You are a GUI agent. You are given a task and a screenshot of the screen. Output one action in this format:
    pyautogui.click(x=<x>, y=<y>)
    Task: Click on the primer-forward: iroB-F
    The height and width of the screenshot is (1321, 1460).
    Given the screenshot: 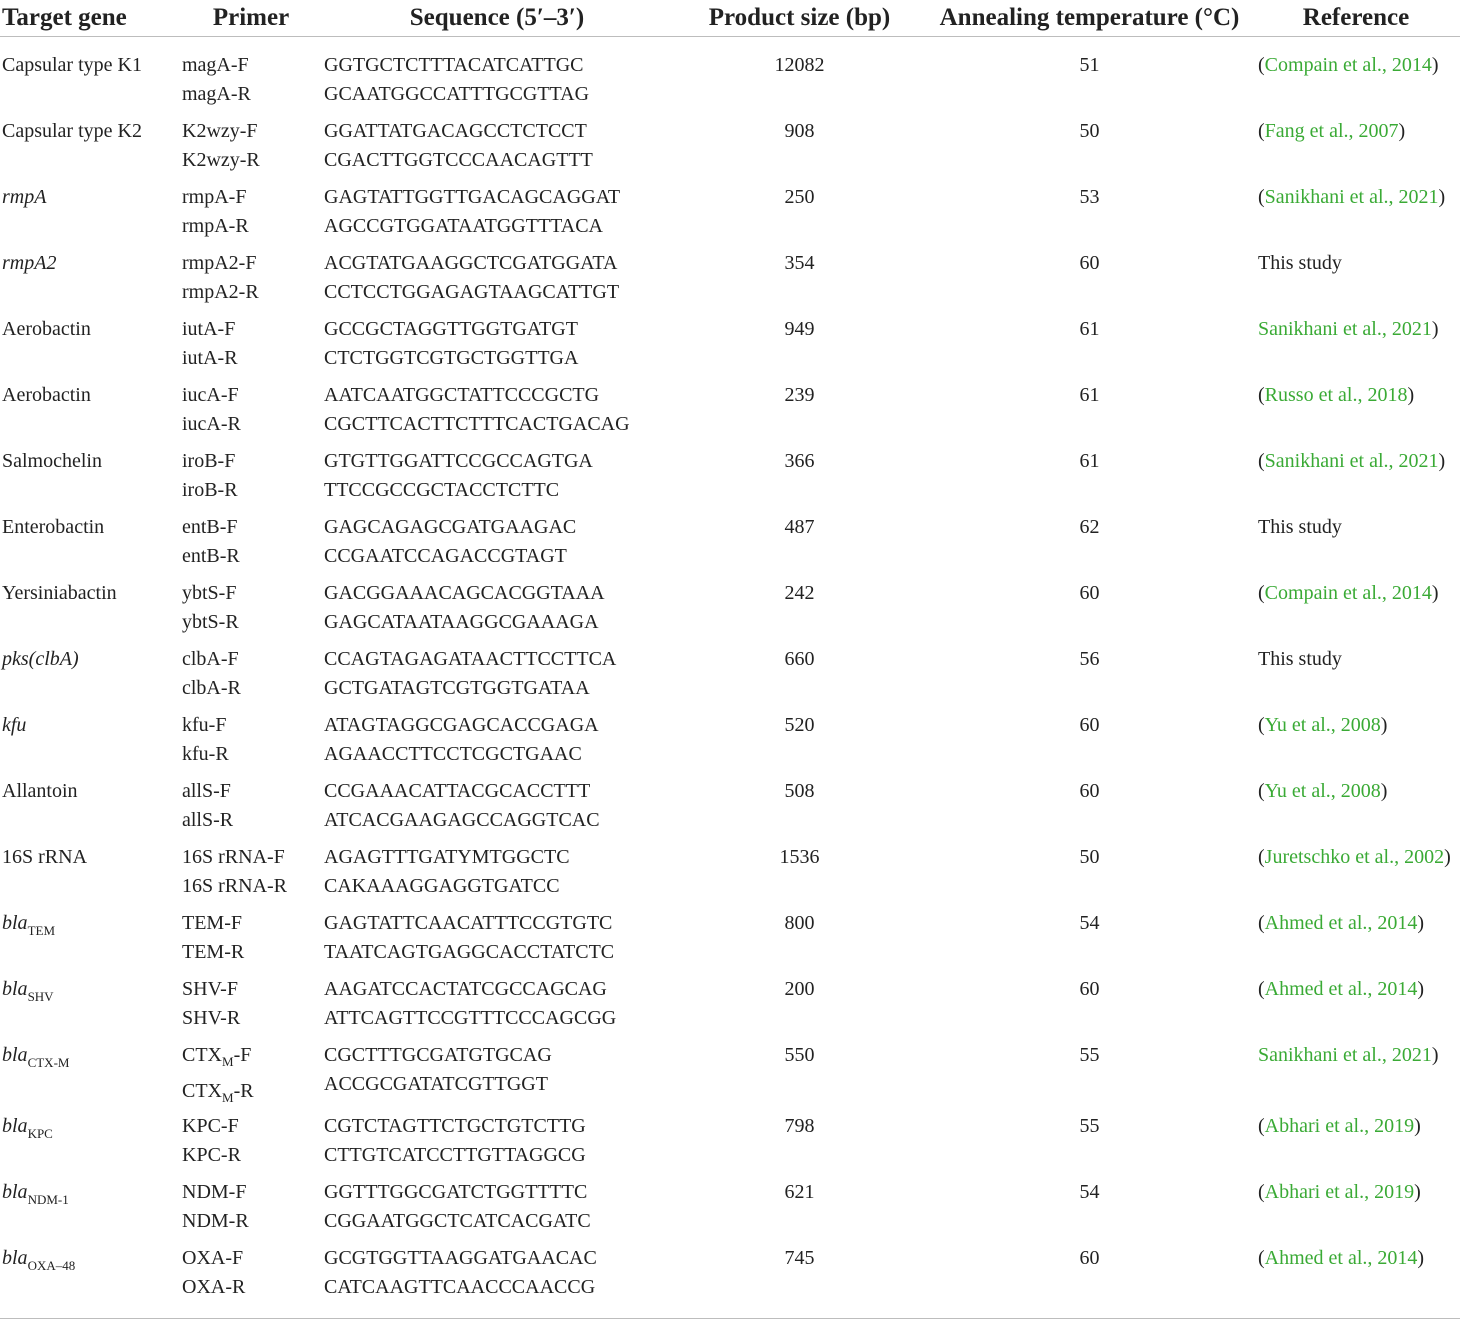 What is the action you would take?
    pyautogui.click(x=209, y=461)
    